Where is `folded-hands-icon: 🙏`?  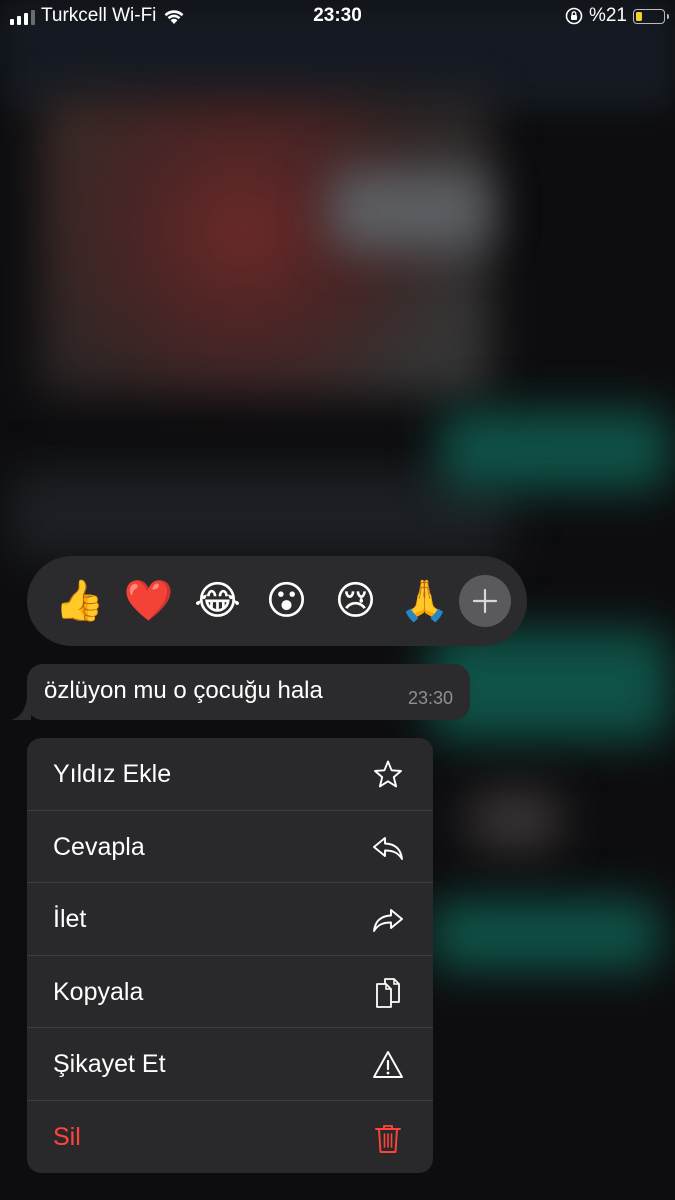
folded-hands-icon: 🙏 is located at coordinates (424, 601).